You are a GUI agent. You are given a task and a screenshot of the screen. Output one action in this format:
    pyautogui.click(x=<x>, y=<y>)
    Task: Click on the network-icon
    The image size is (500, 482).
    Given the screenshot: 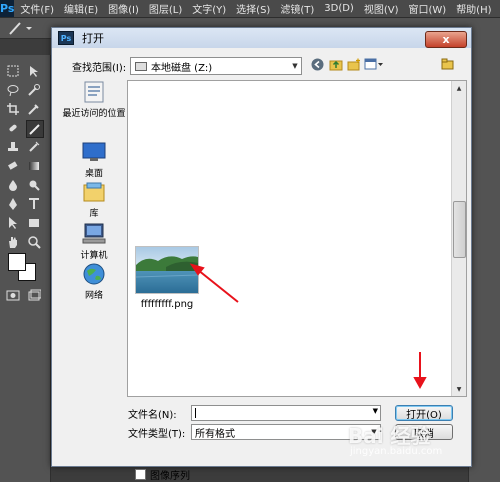 What is the action you would take?
    pyautogui.click(x=94, y=274)
    